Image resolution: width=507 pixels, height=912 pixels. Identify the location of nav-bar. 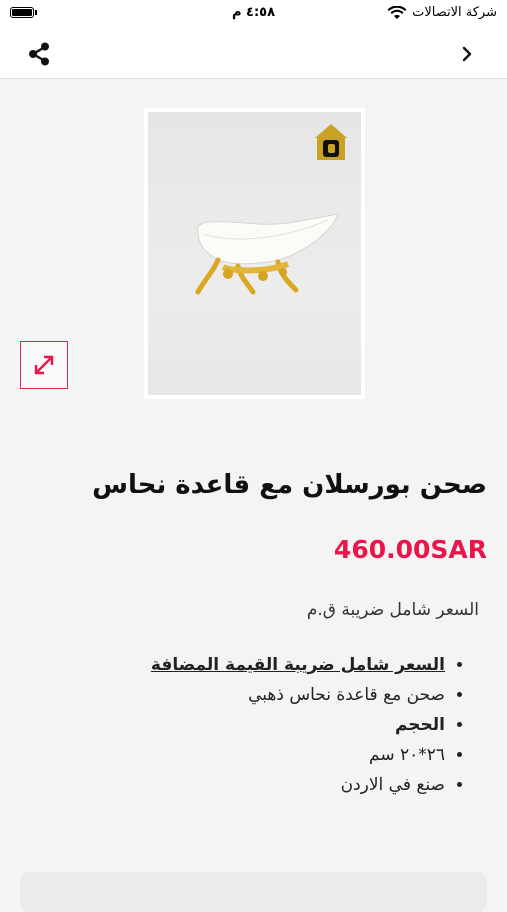
(253, 54).